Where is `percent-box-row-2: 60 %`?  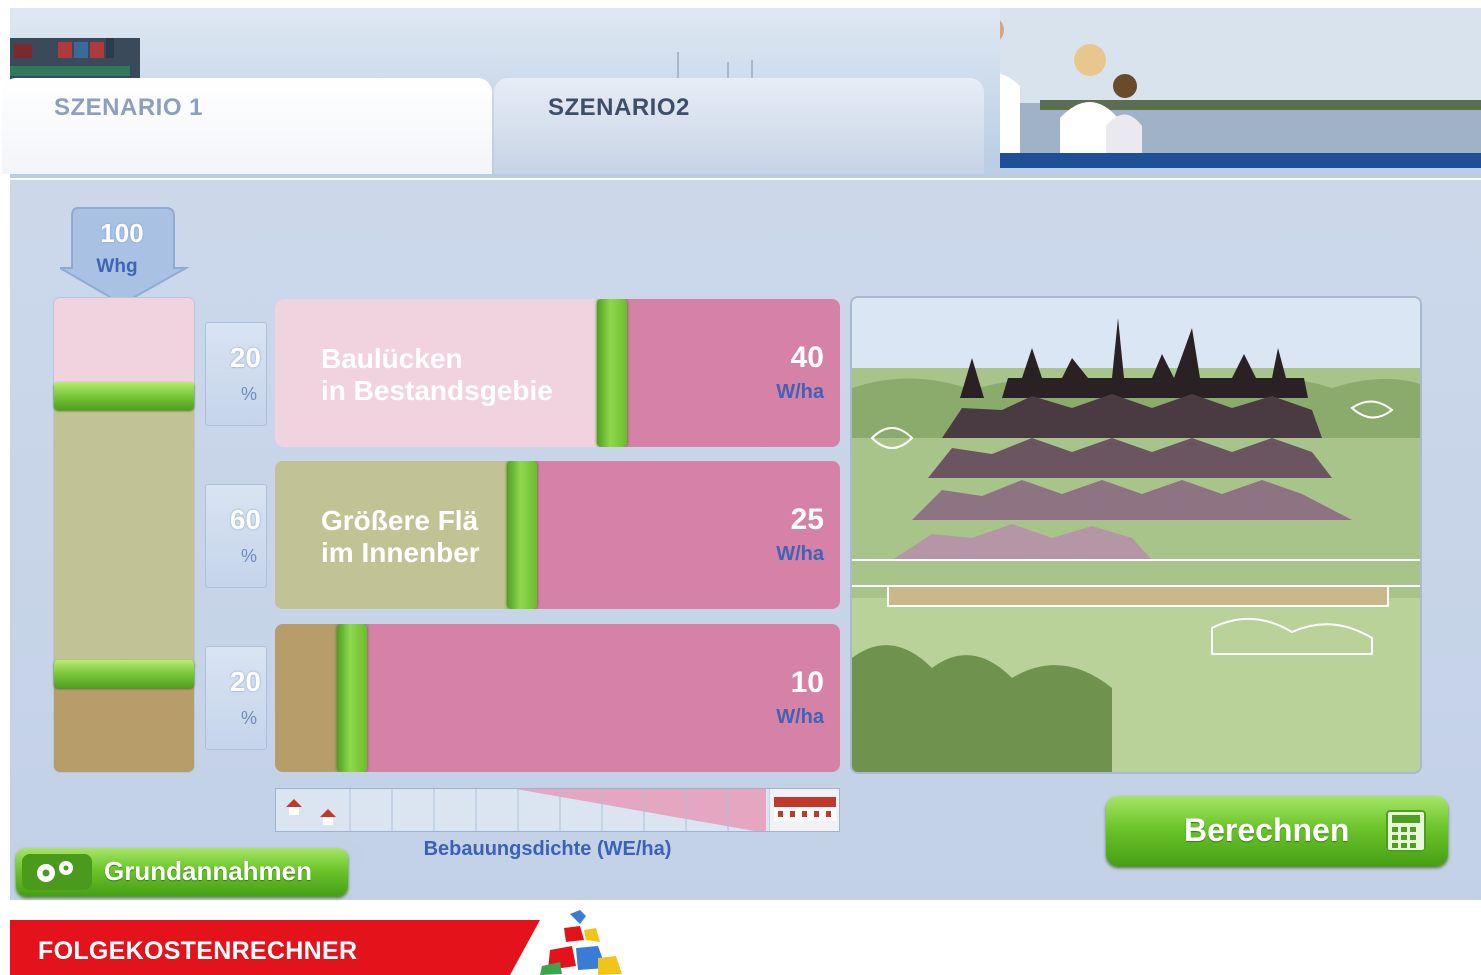 percent-box-row-2: 60 % is located at coordinates (236, 536).